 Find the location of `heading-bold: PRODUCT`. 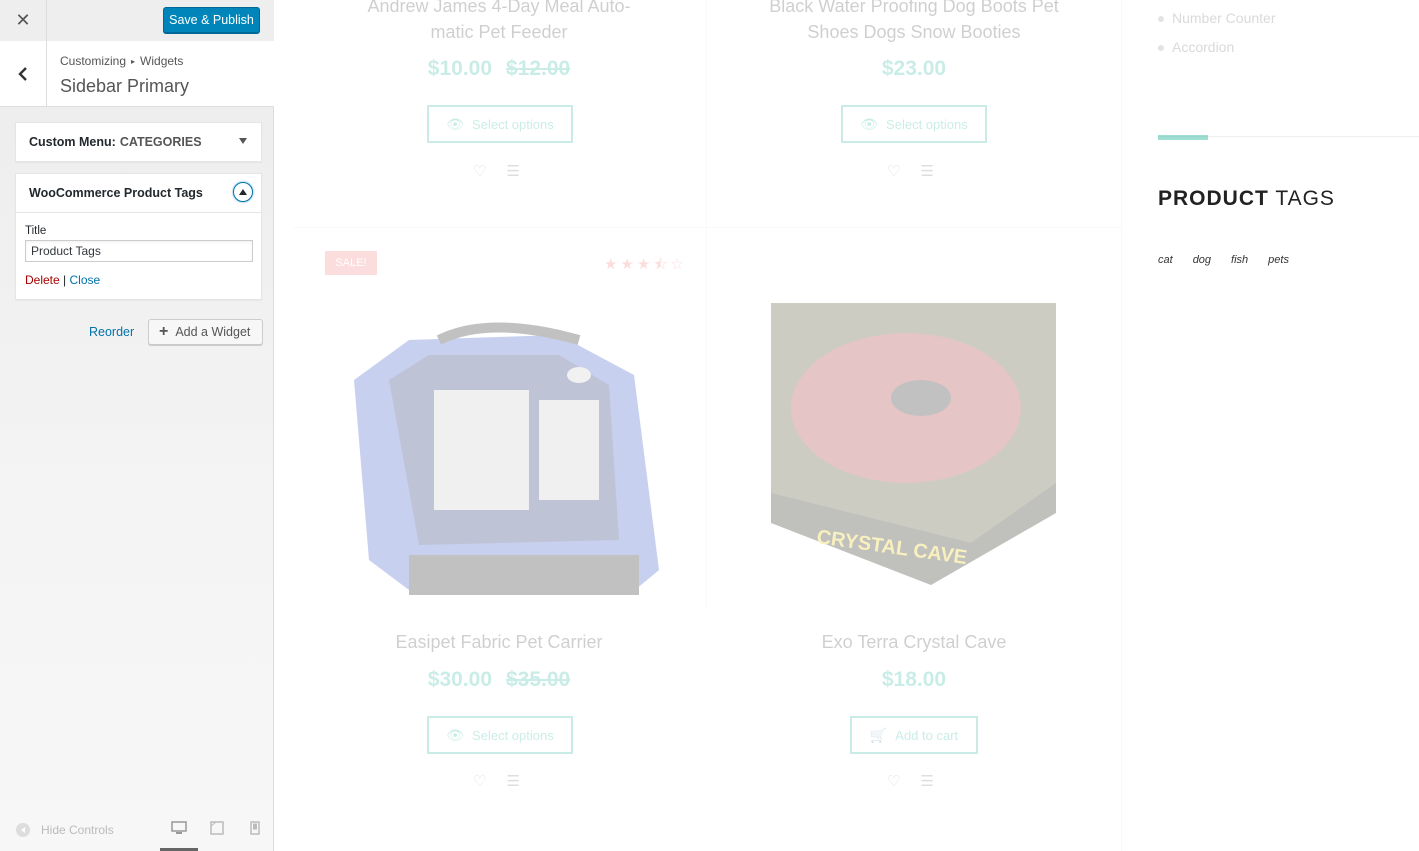

heading-bold: PRODUCT is located at coordinates (1213, 198).